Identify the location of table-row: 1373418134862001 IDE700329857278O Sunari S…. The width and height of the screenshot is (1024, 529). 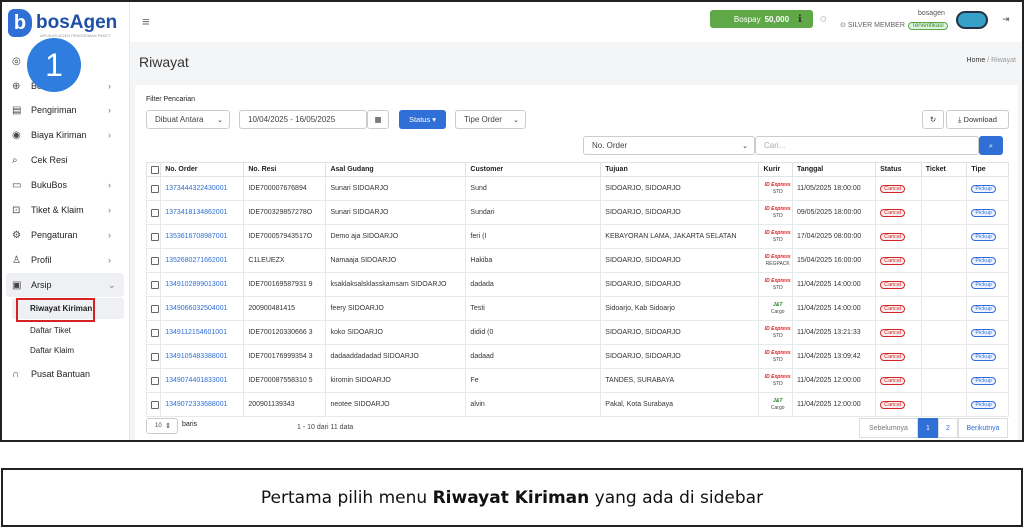
(577, 212).